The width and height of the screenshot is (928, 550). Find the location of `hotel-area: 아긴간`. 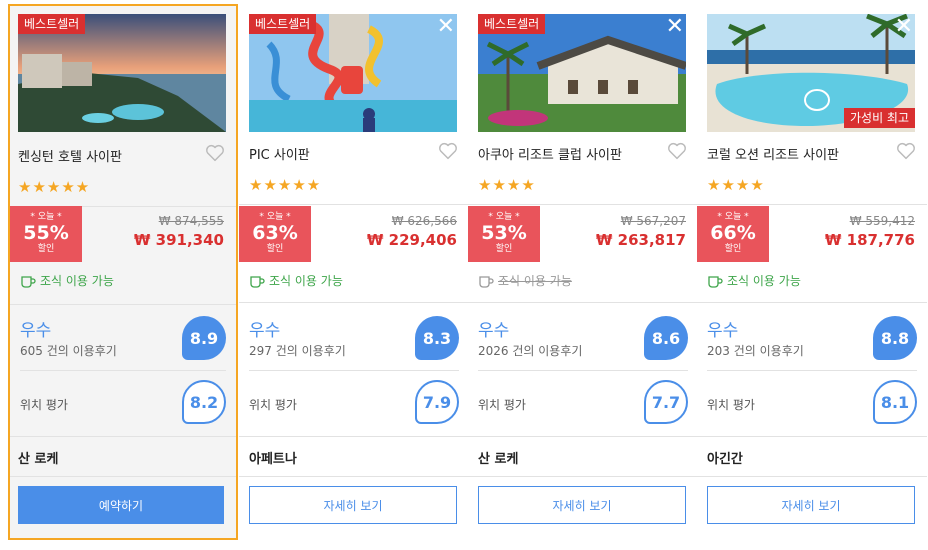

hotel-area: 아긴간 is located at coordinates (725, 459).